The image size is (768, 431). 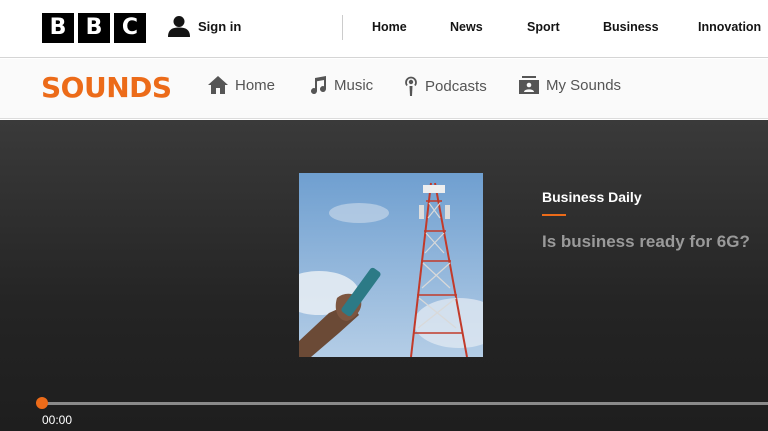 What do you see at coordinates (554, 215) in the screenshot?
I see `title-underline` at bounding box center [554, 215].